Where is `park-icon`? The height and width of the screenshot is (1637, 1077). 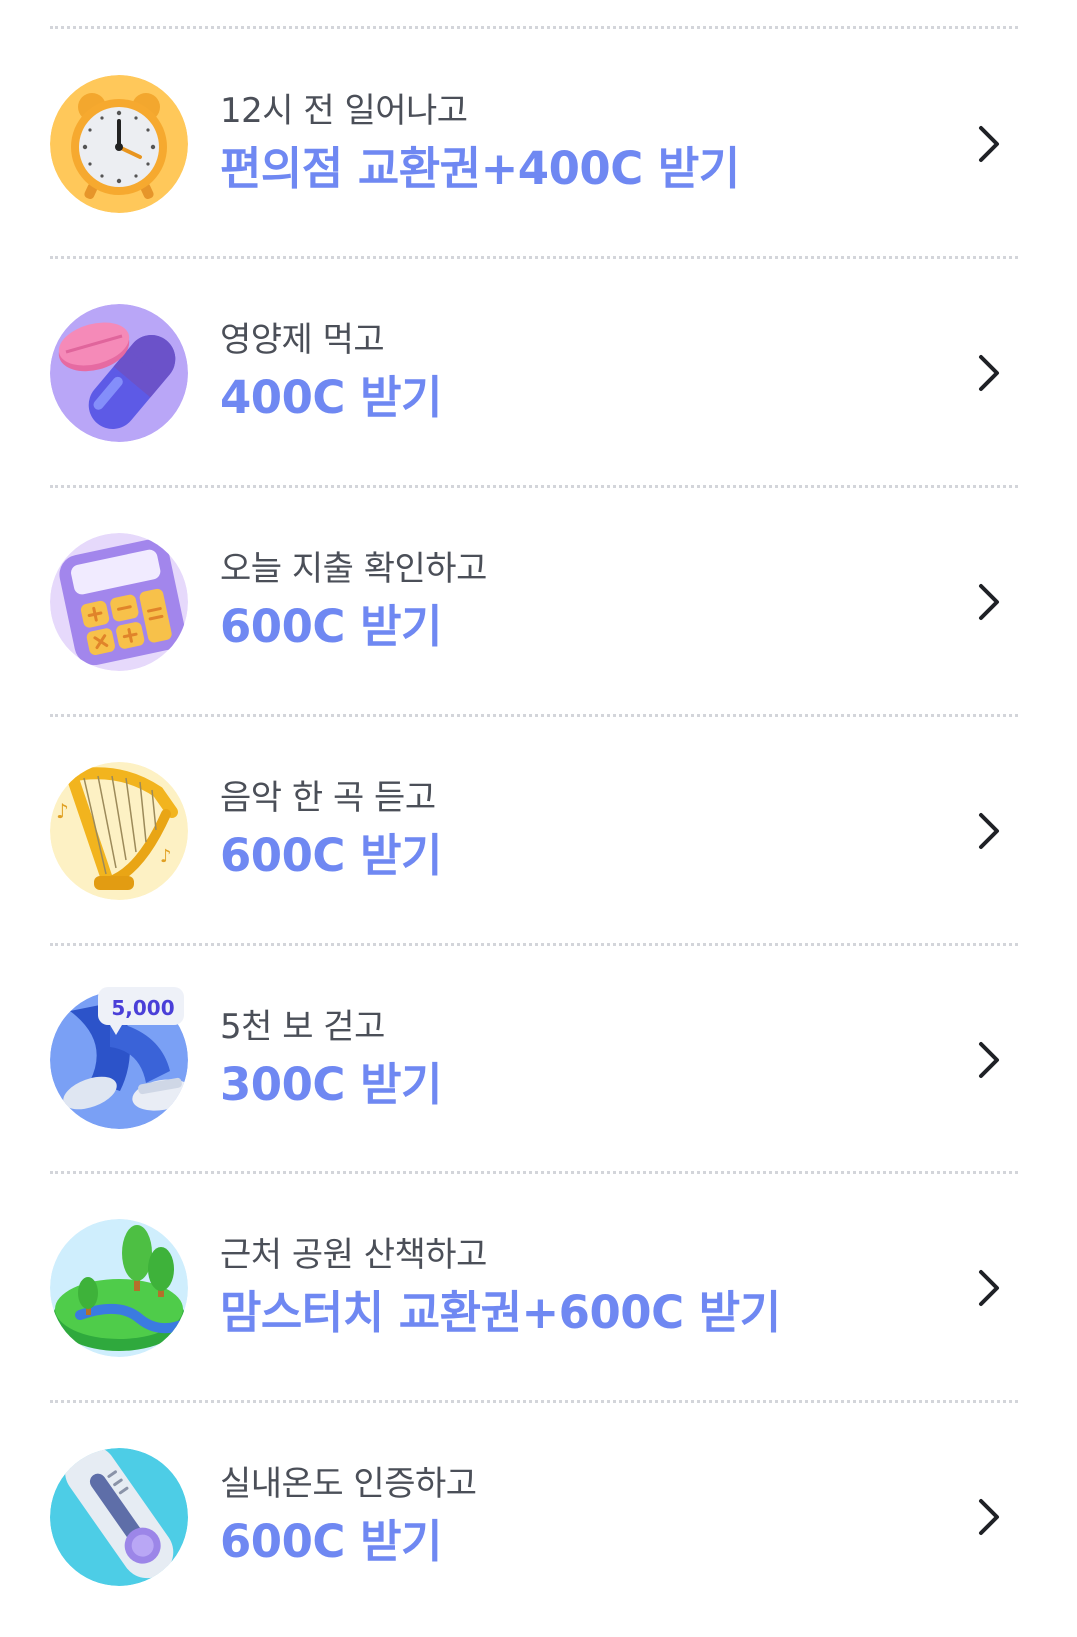
park-icon is located at coordinates (119, 1288).